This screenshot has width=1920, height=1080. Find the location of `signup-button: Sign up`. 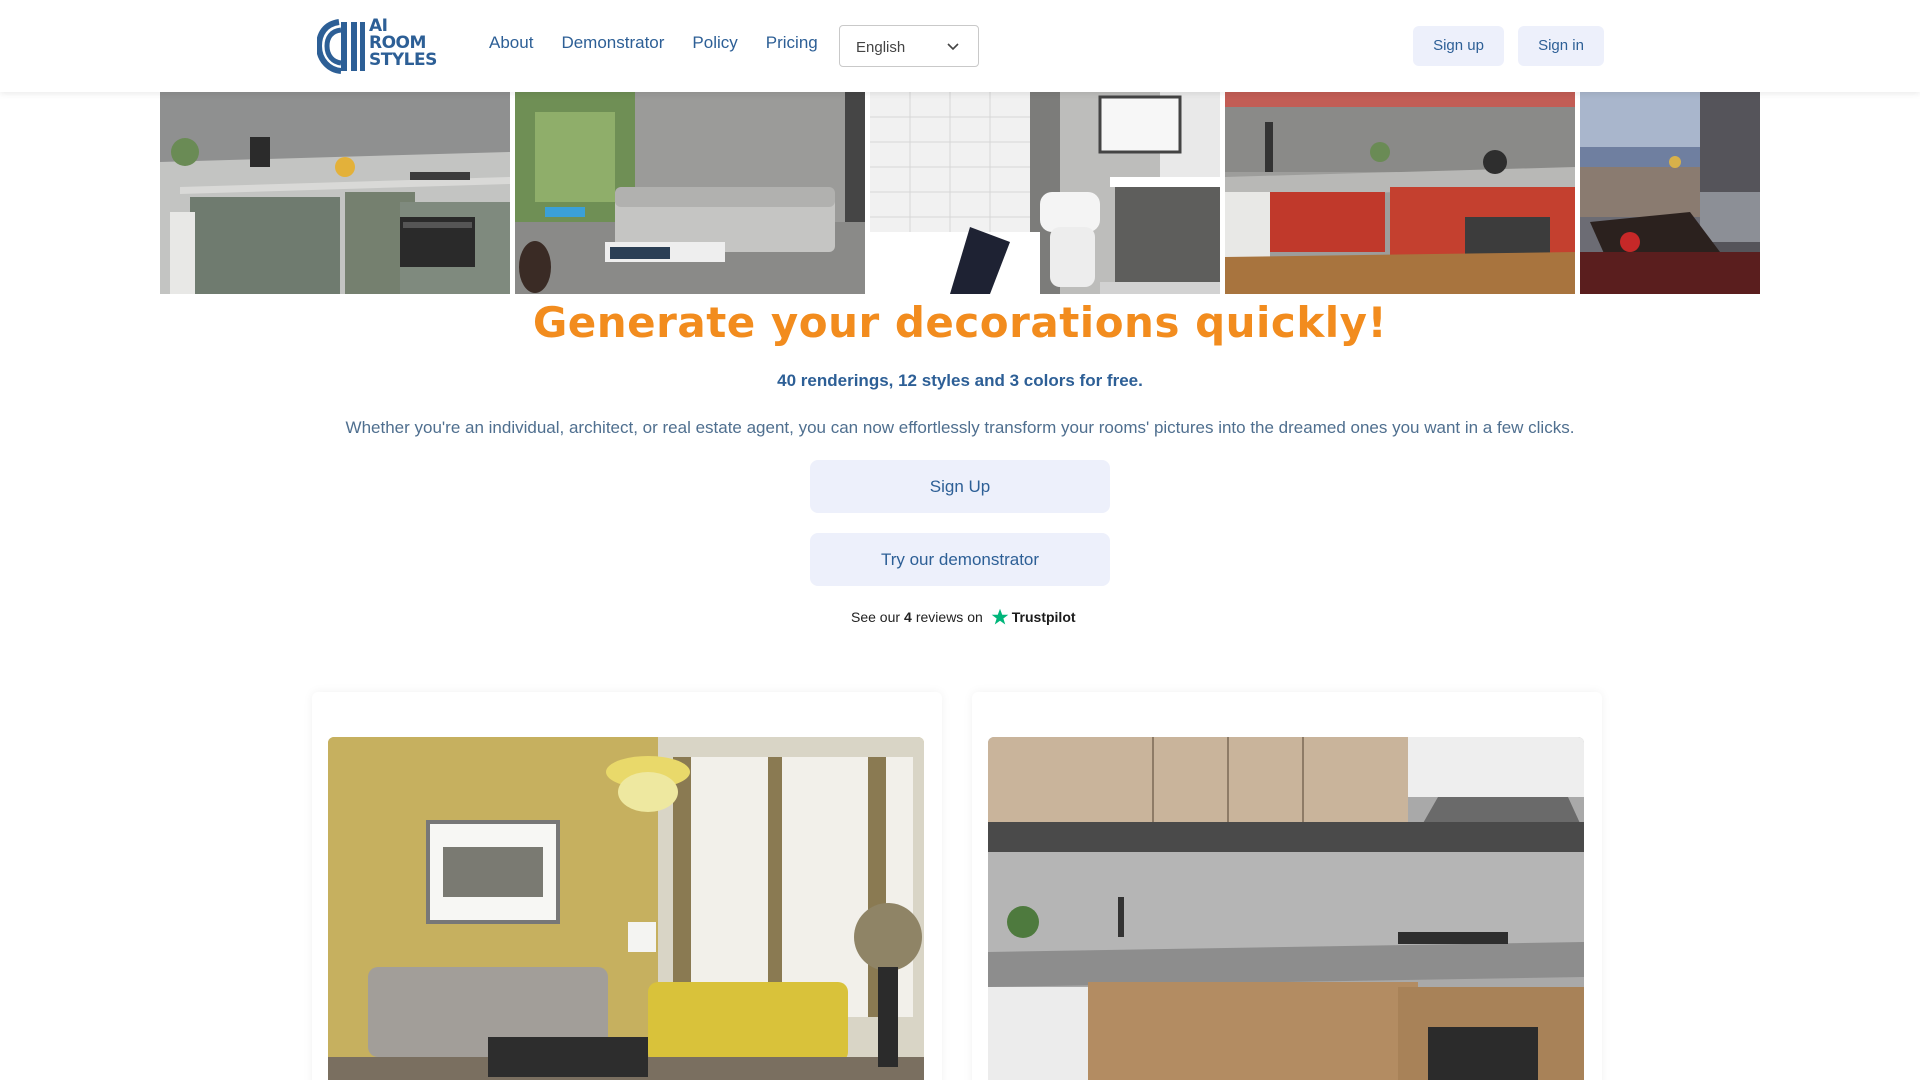

signup-button: Sign up is located at coordinates (1458, 46).